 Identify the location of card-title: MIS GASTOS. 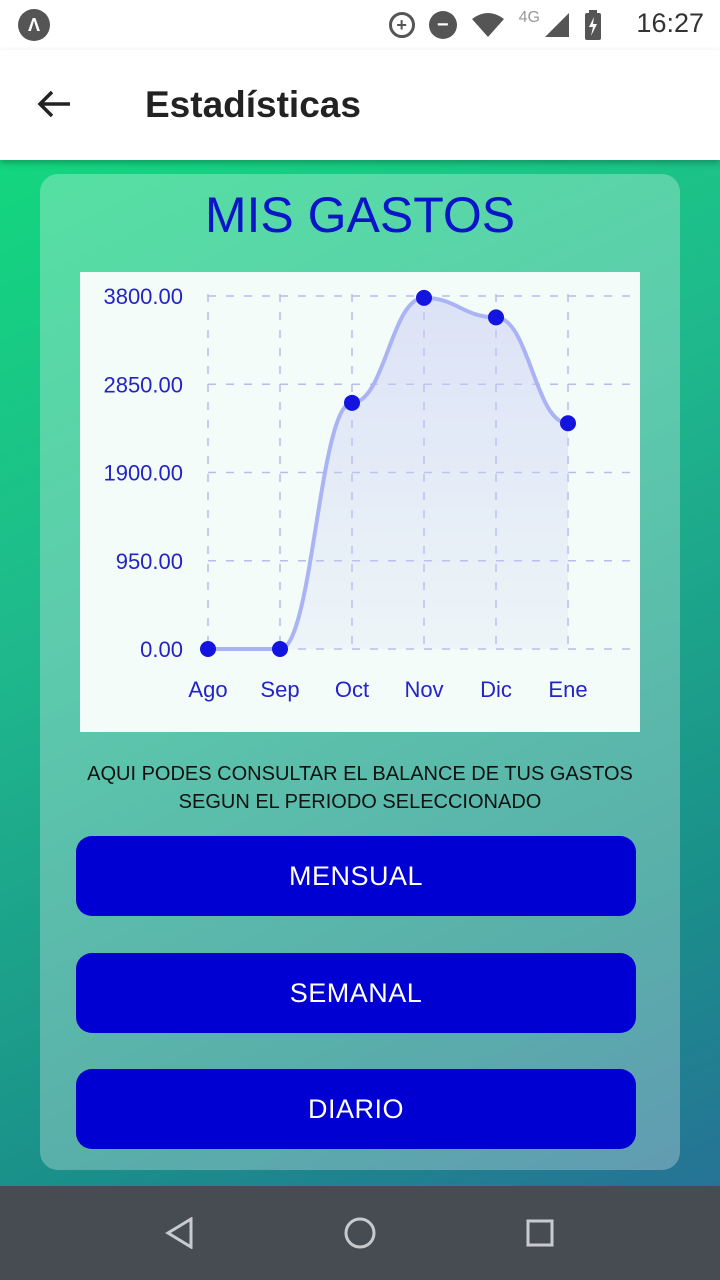
(360, 215).